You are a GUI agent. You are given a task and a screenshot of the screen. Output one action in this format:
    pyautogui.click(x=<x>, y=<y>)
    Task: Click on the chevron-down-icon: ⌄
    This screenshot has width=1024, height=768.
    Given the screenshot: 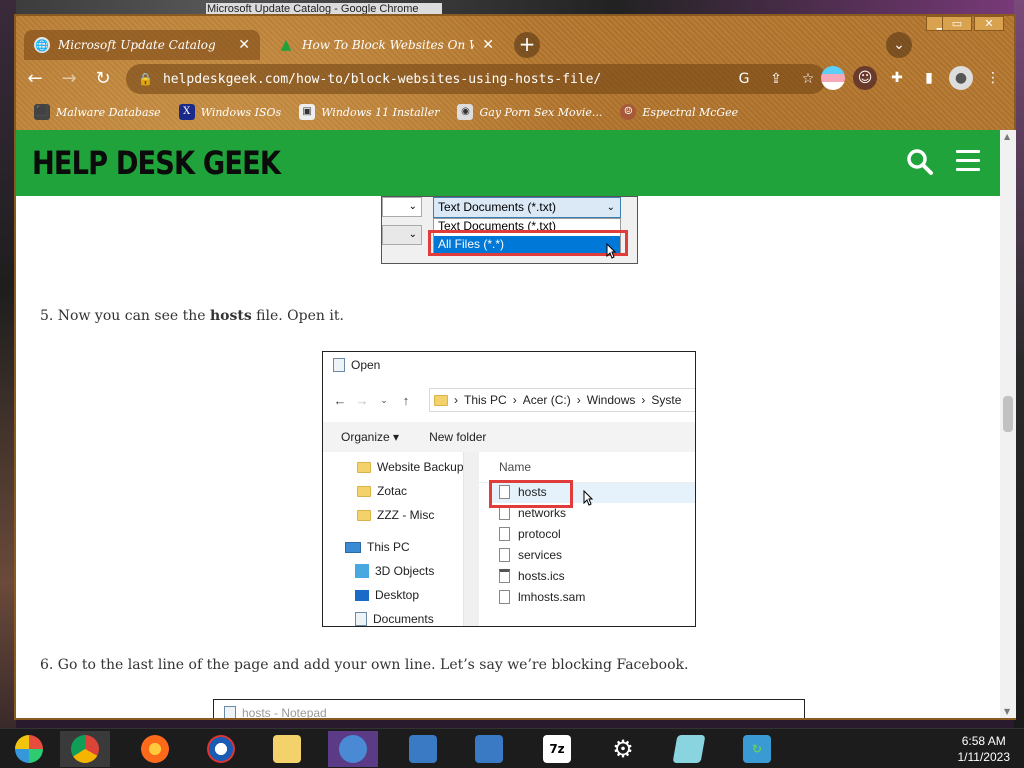 What is the action you would take?
    pyautogui.click(x=610, y=207)
    